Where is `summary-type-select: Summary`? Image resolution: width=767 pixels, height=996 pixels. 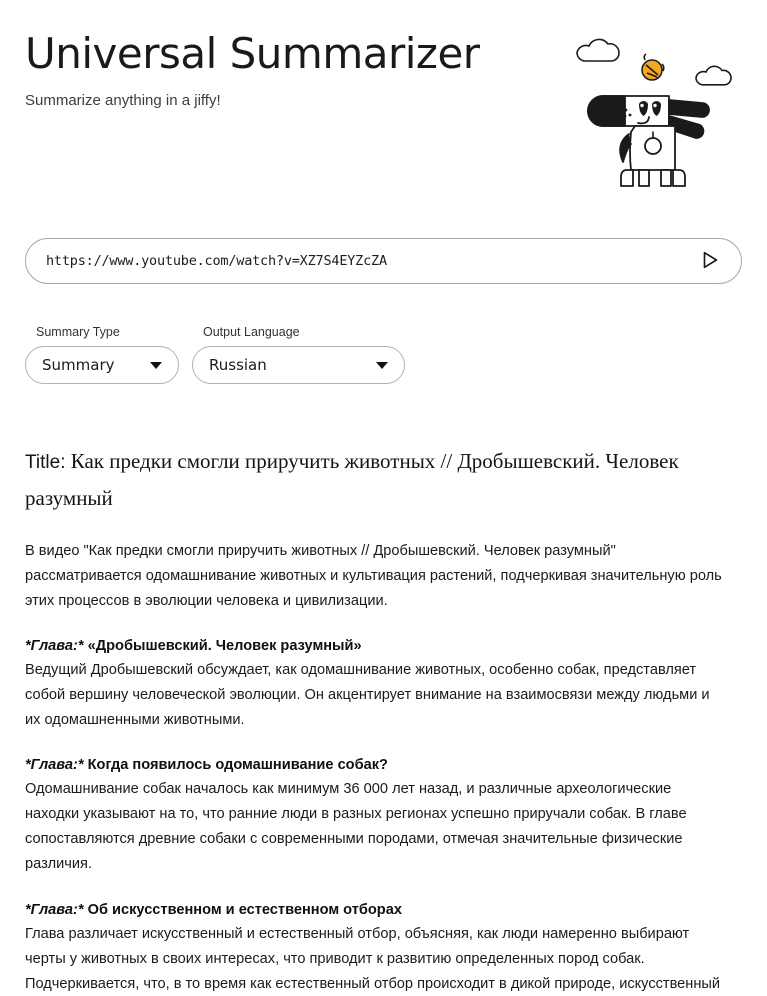
summary-type-select: Summary is located at coordinates (102, 365).